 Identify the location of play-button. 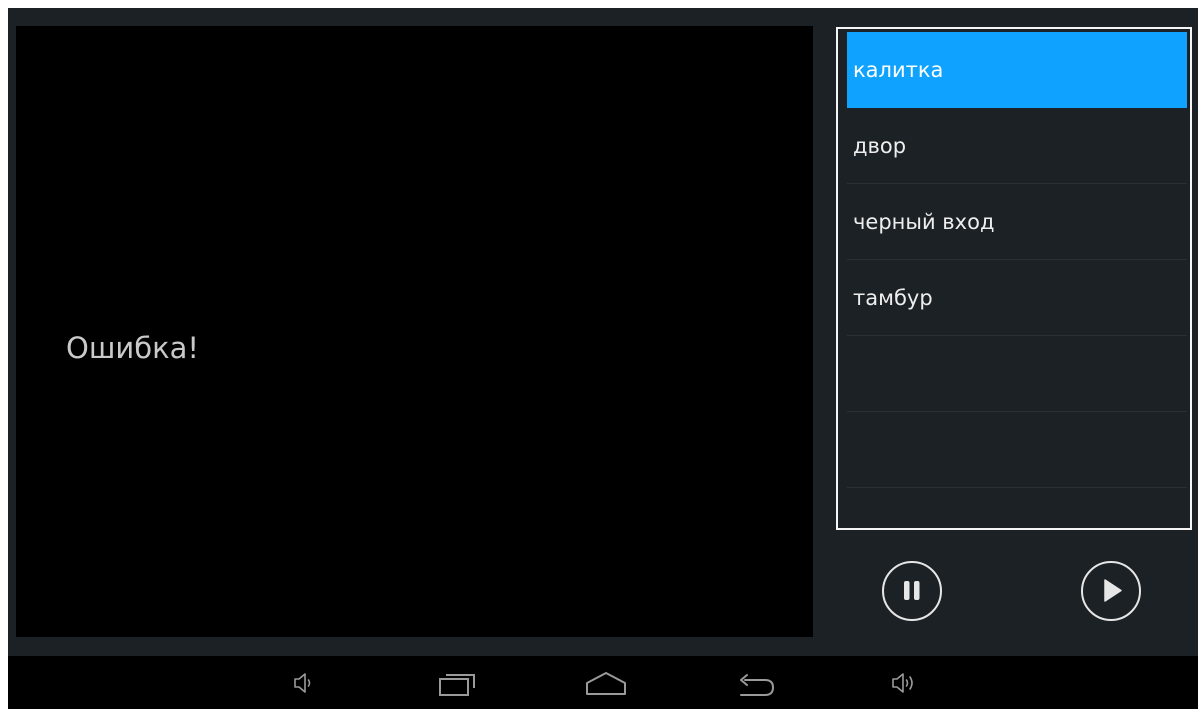
(1111, 591).